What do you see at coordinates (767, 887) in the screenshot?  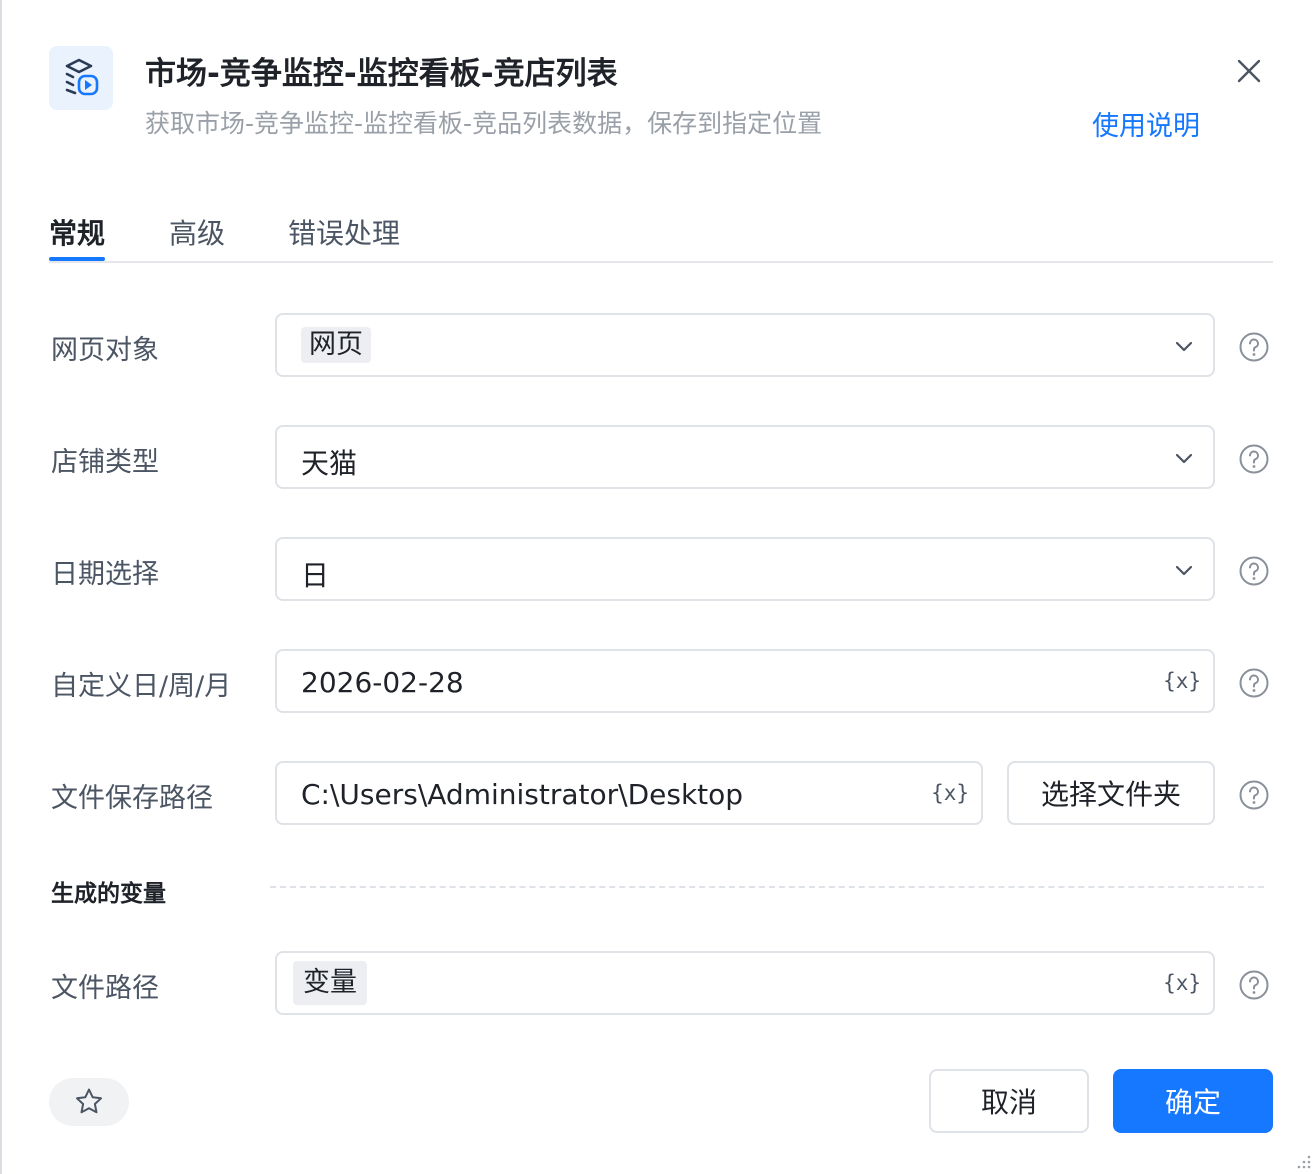 I see `section-divider` at bounding box center [767, 887].